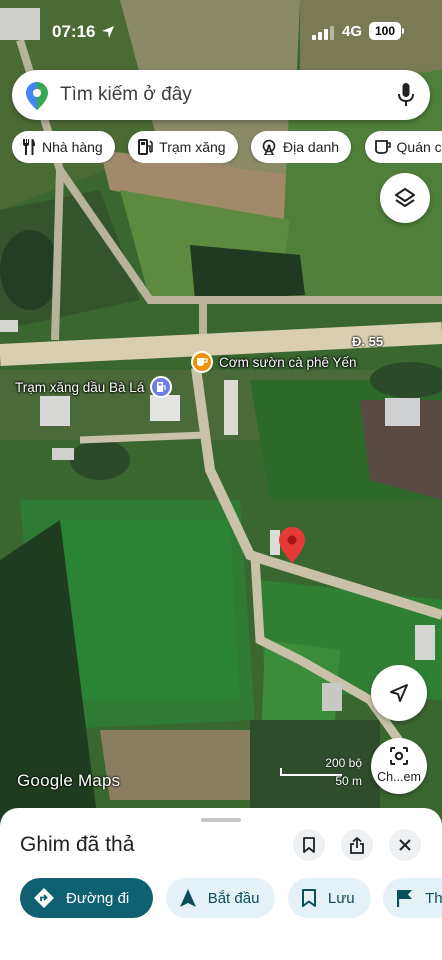 The width and height of the screenshot is (442, 960). What do you see at coordinates (221, 33) in the screenshot?
I see `status-bar: 07:16 4G 100` at bounding box center [221, 33].